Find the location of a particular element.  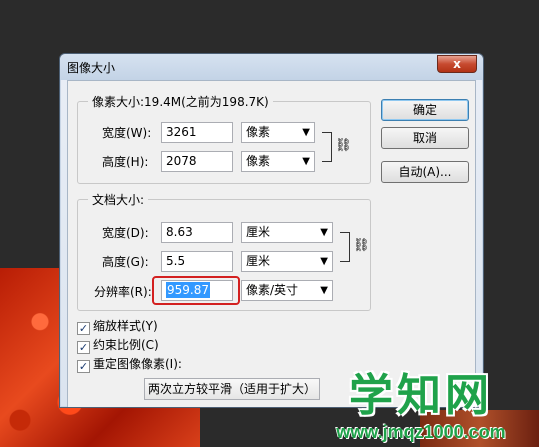

constrain-proportions-option: ✓ 约束比例(C) is located at coordinates (118, 345).